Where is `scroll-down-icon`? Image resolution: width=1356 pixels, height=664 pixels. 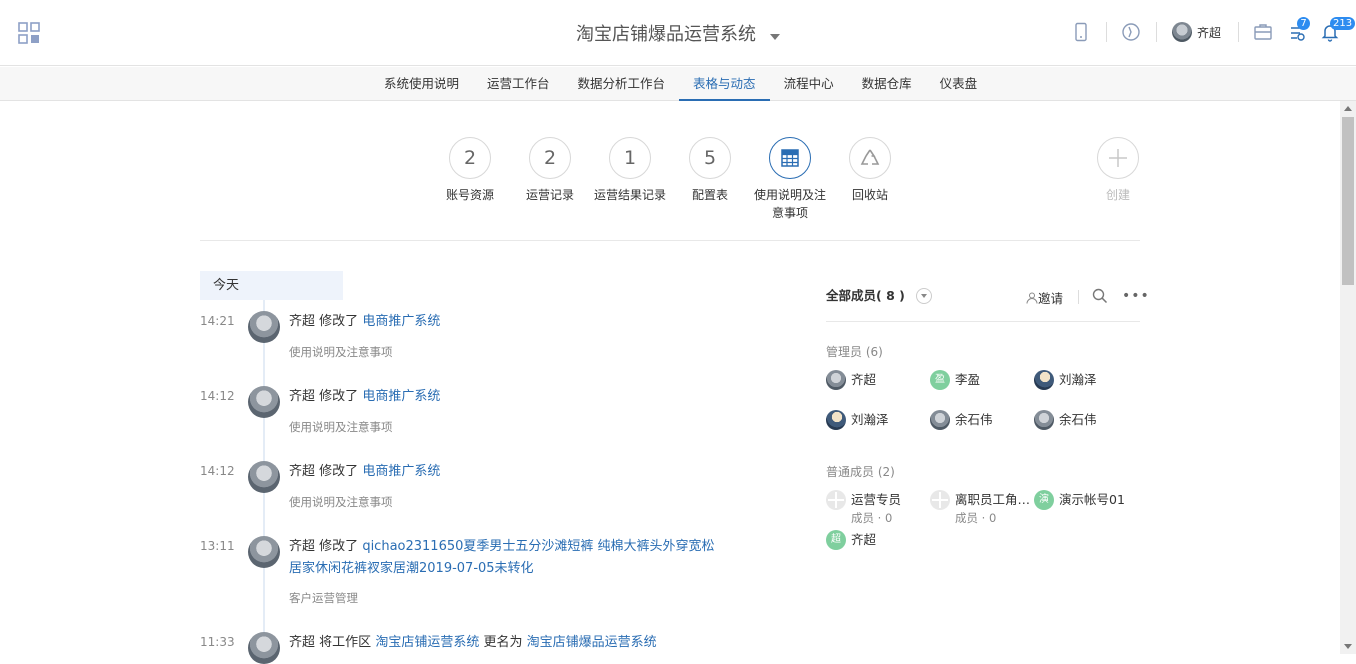
scroll-down-icon is located at coordinates (1348, 646).